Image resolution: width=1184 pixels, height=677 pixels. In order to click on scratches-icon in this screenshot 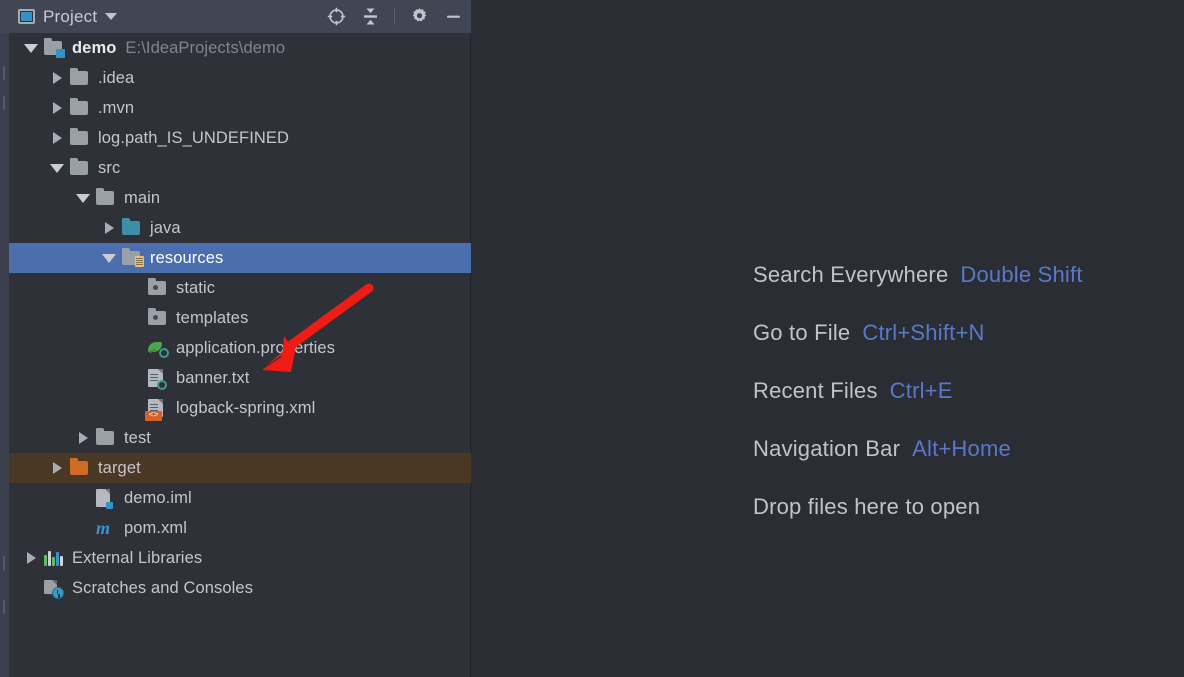, I will do `click(55, 588)`.